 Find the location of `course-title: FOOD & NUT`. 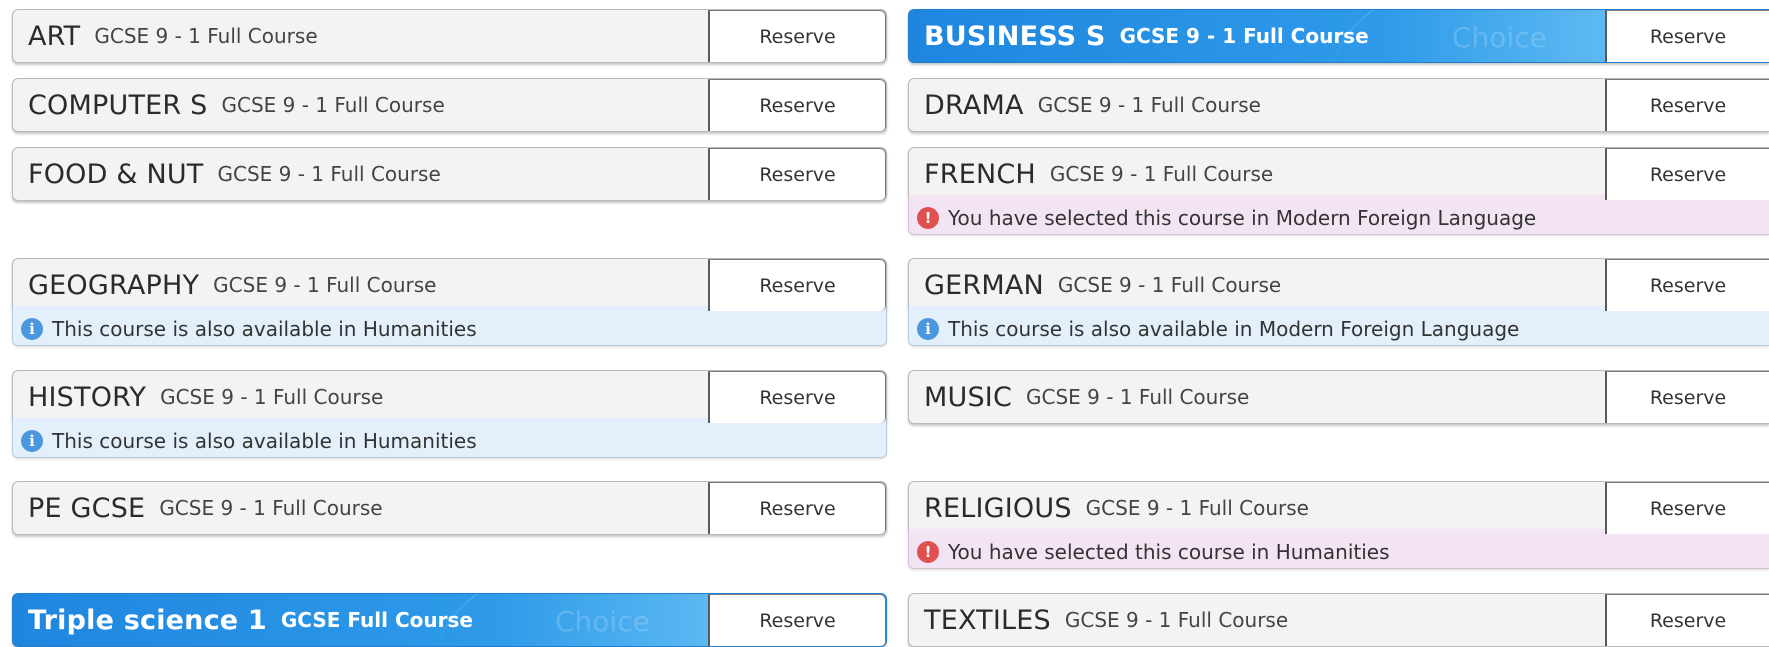

course-title: FOOD & NUT is located at coordinates (116, 174).